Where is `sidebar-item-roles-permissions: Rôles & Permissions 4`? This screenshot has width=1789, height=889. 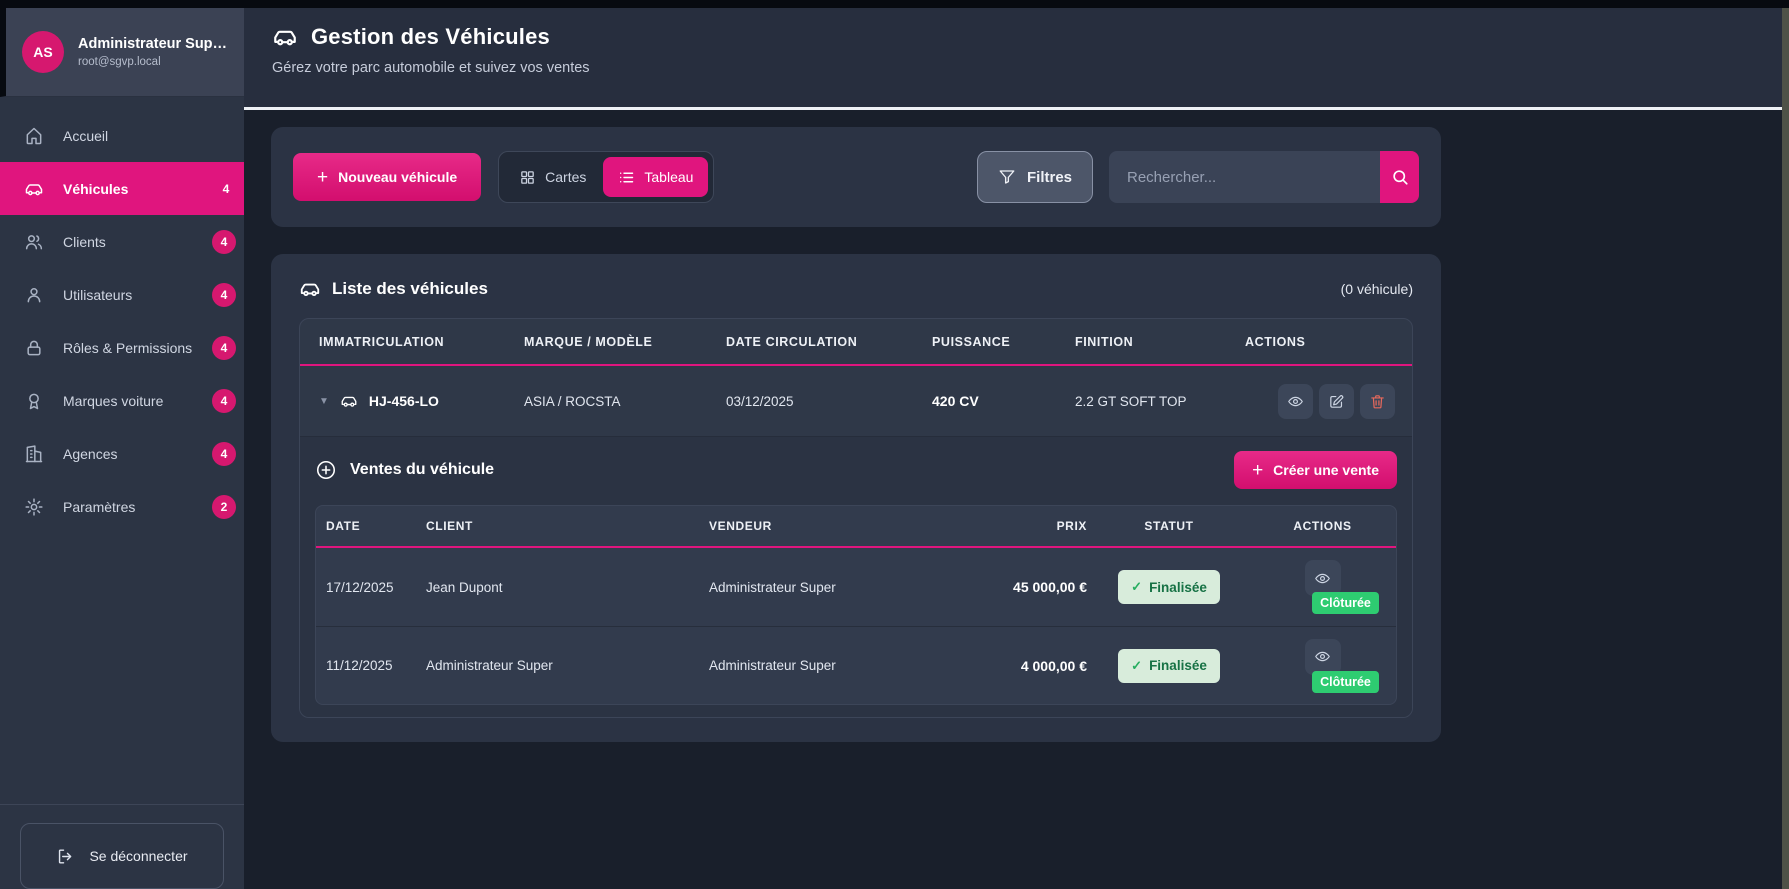
sidebar-item-roles-permissions: Rôles & Permissions 4 is located at coordinates (122, 347).